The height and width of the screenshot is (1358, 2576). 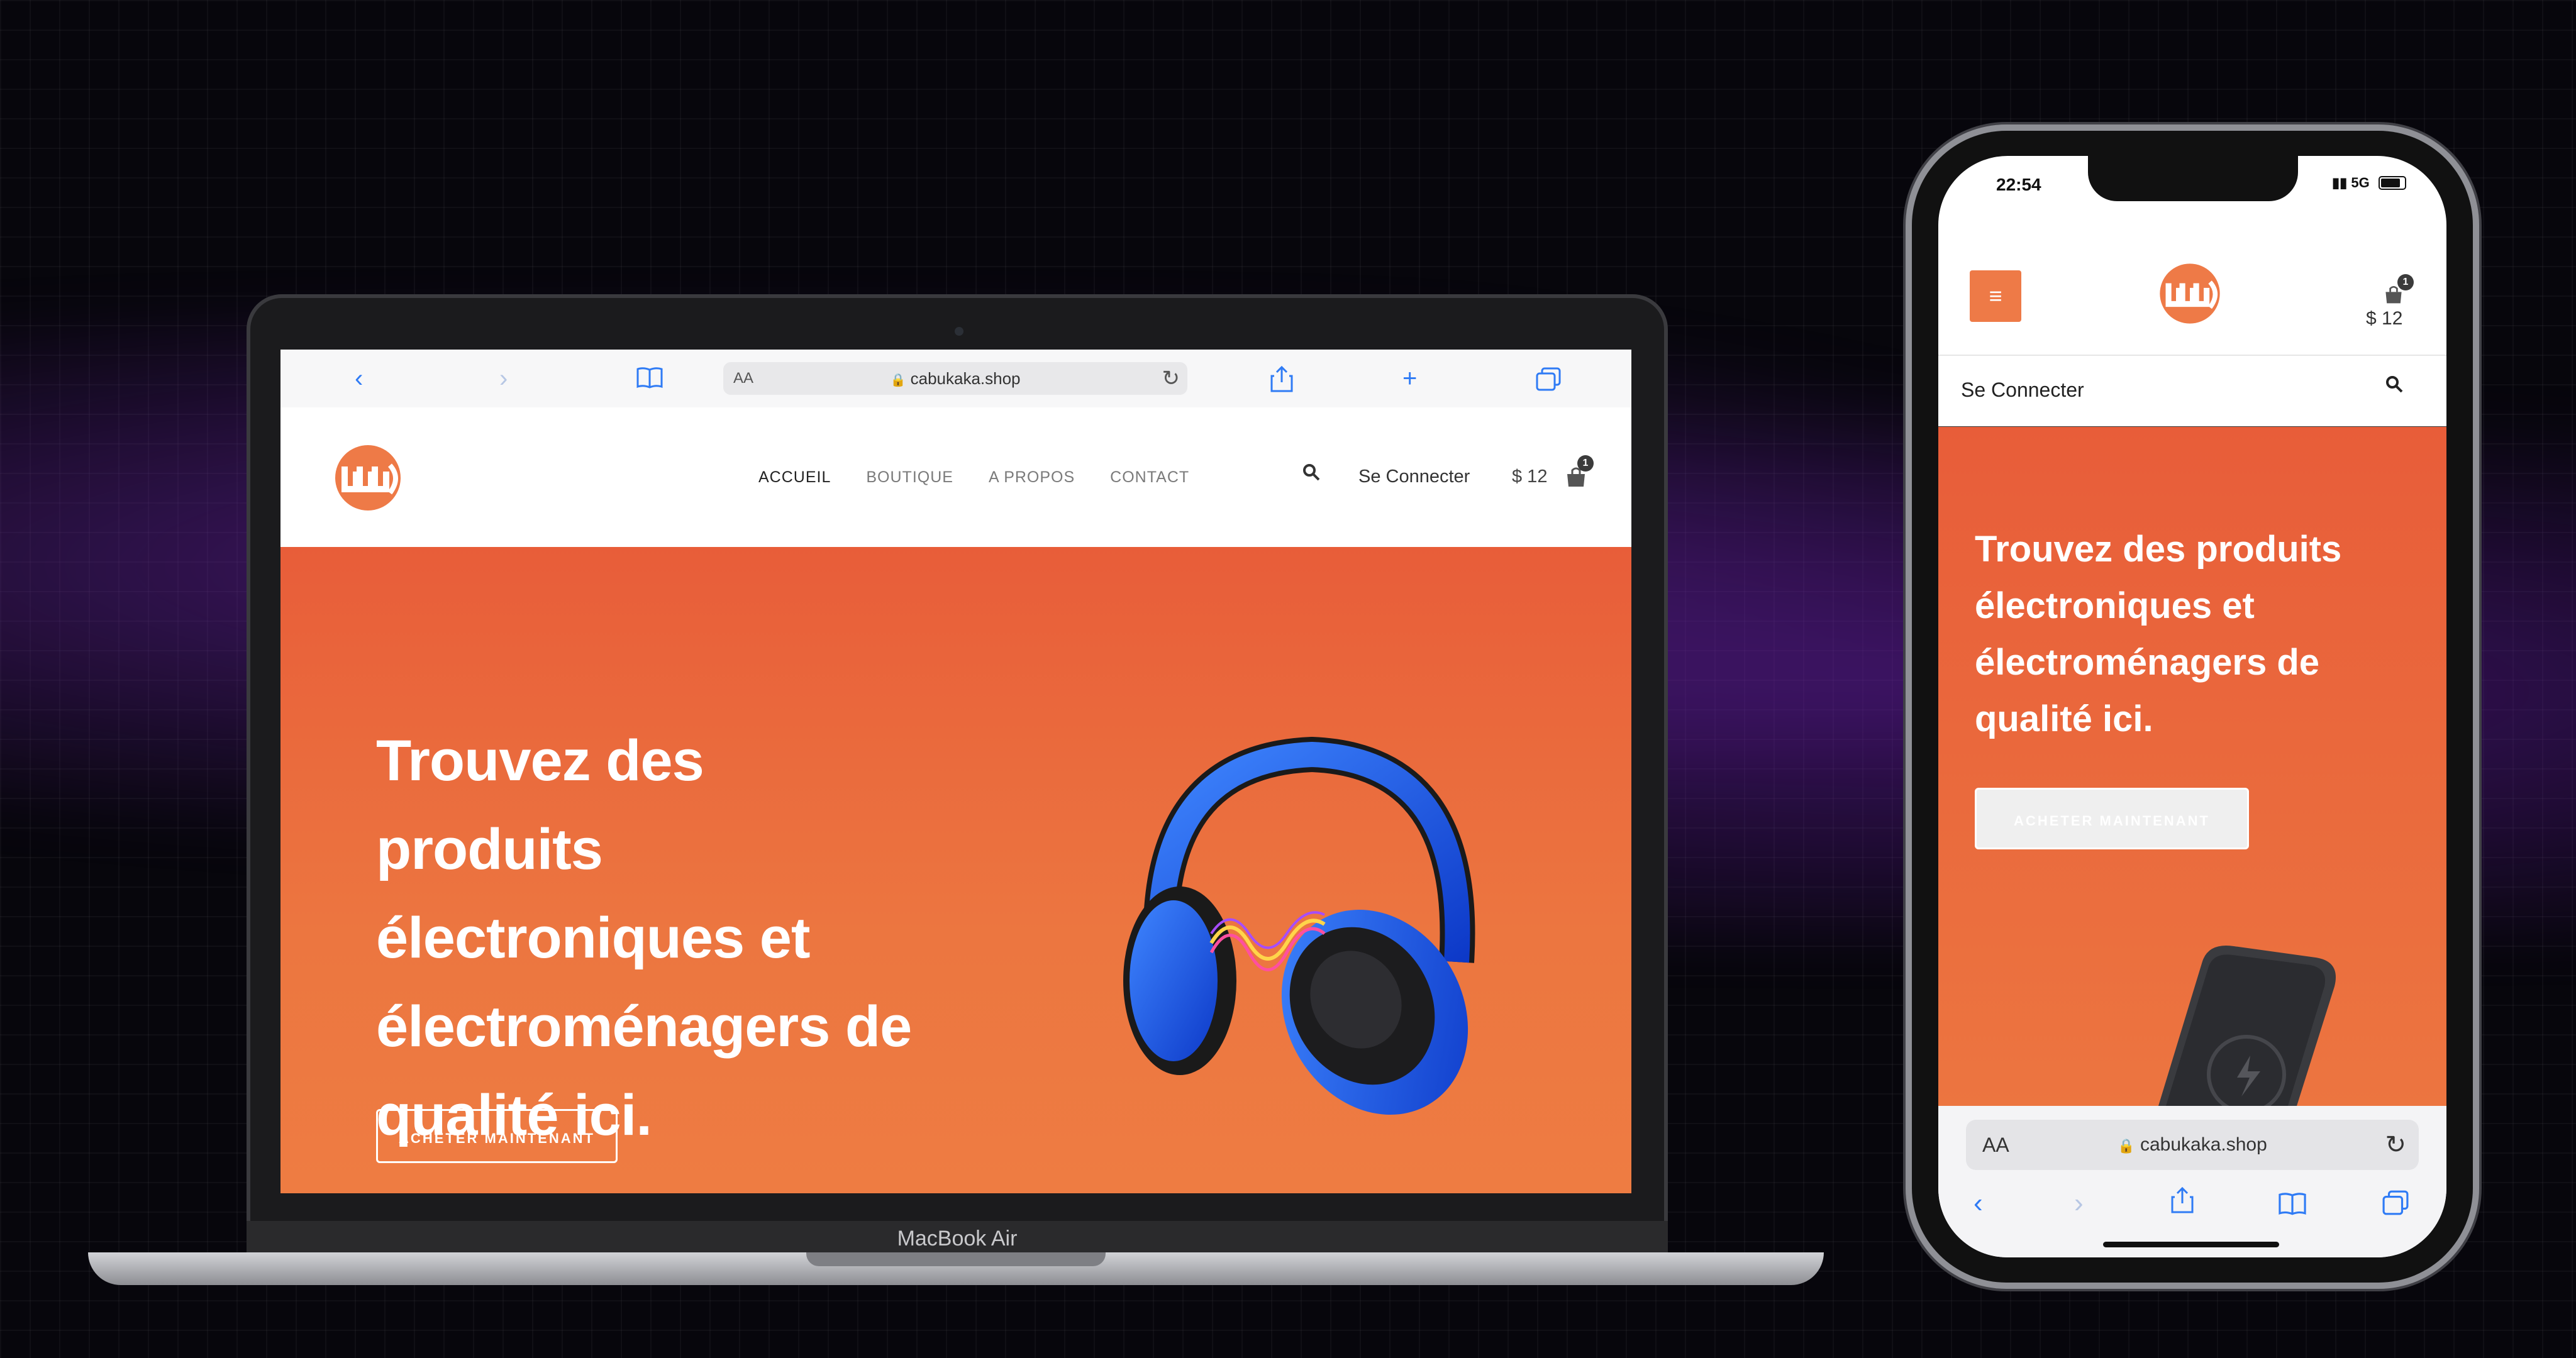 I want to click on site-logo, so click(x=368, y=479).